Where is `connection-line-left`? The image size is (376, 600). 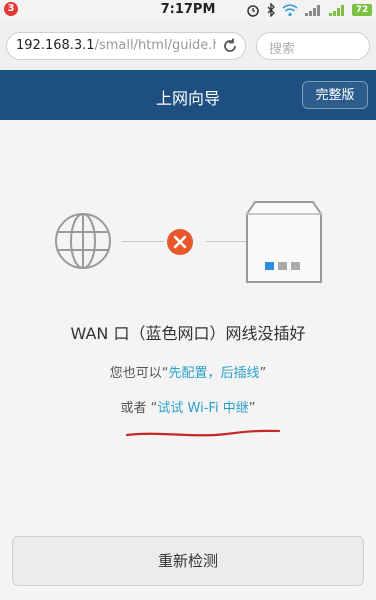 connection-line-left is located at coordinates (143, 241).